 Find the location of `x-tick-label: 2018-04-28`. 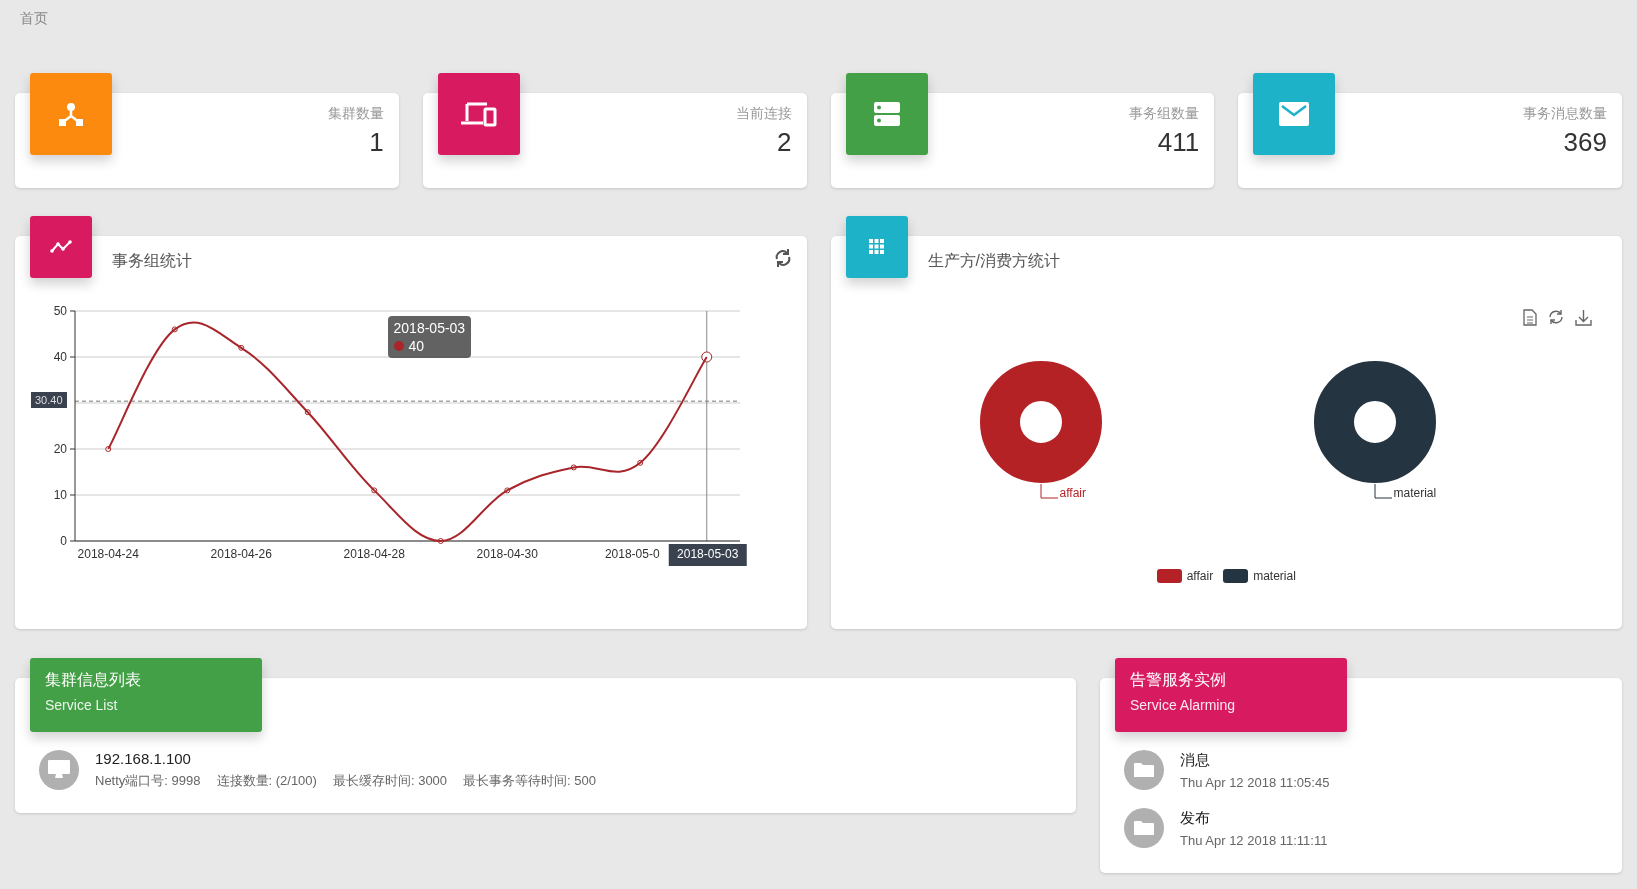

x-tick-label: 2018-04-28 is located at coordinates (374, 554).